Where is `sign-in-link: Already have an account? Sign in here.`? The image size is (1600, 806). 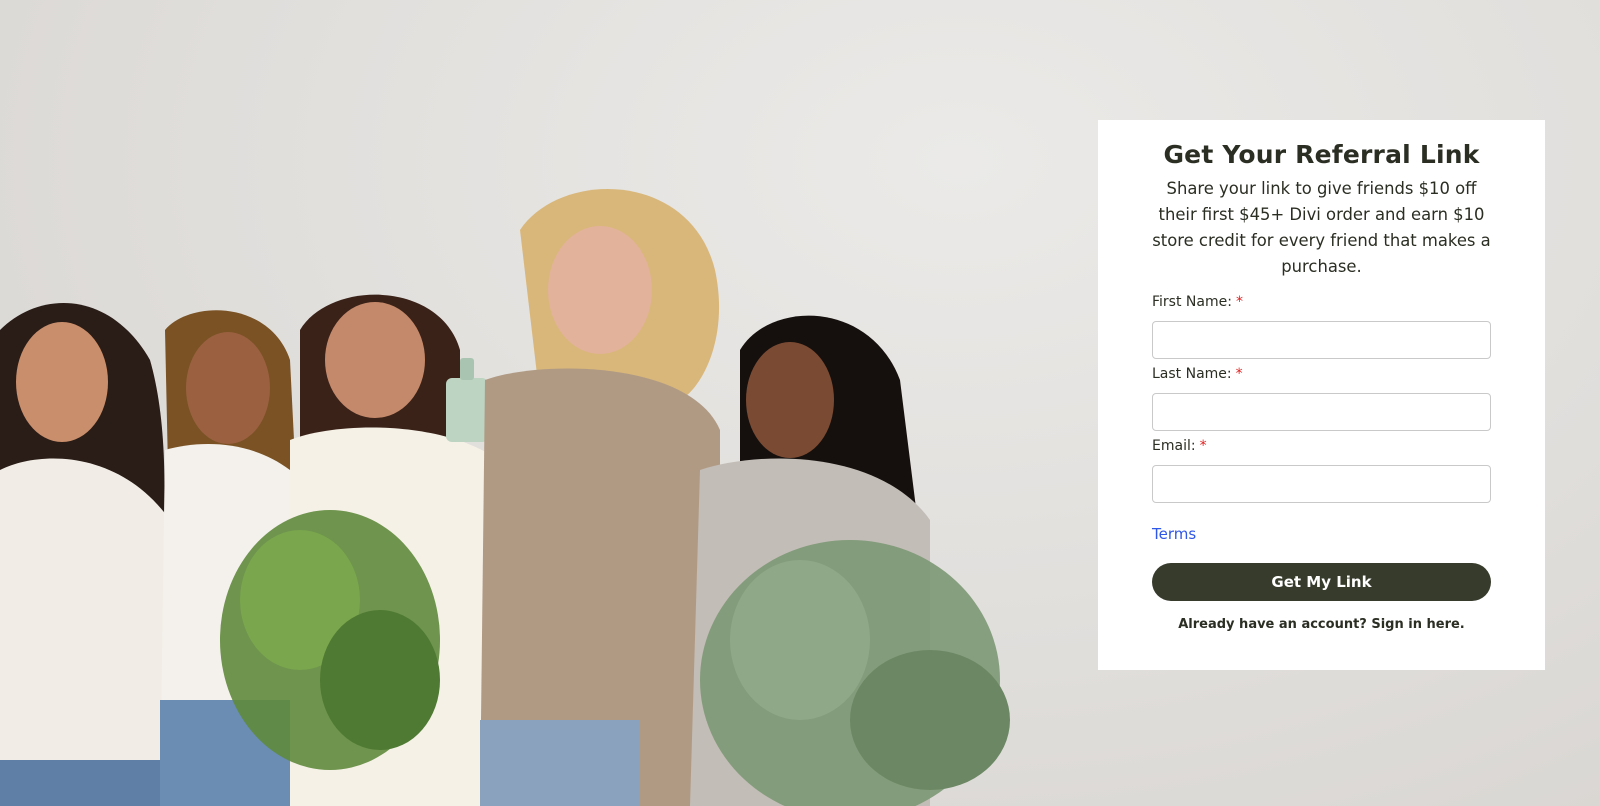 sign-in-link: Already have an account? Sign in here. is located at coordinates (1321, 624).